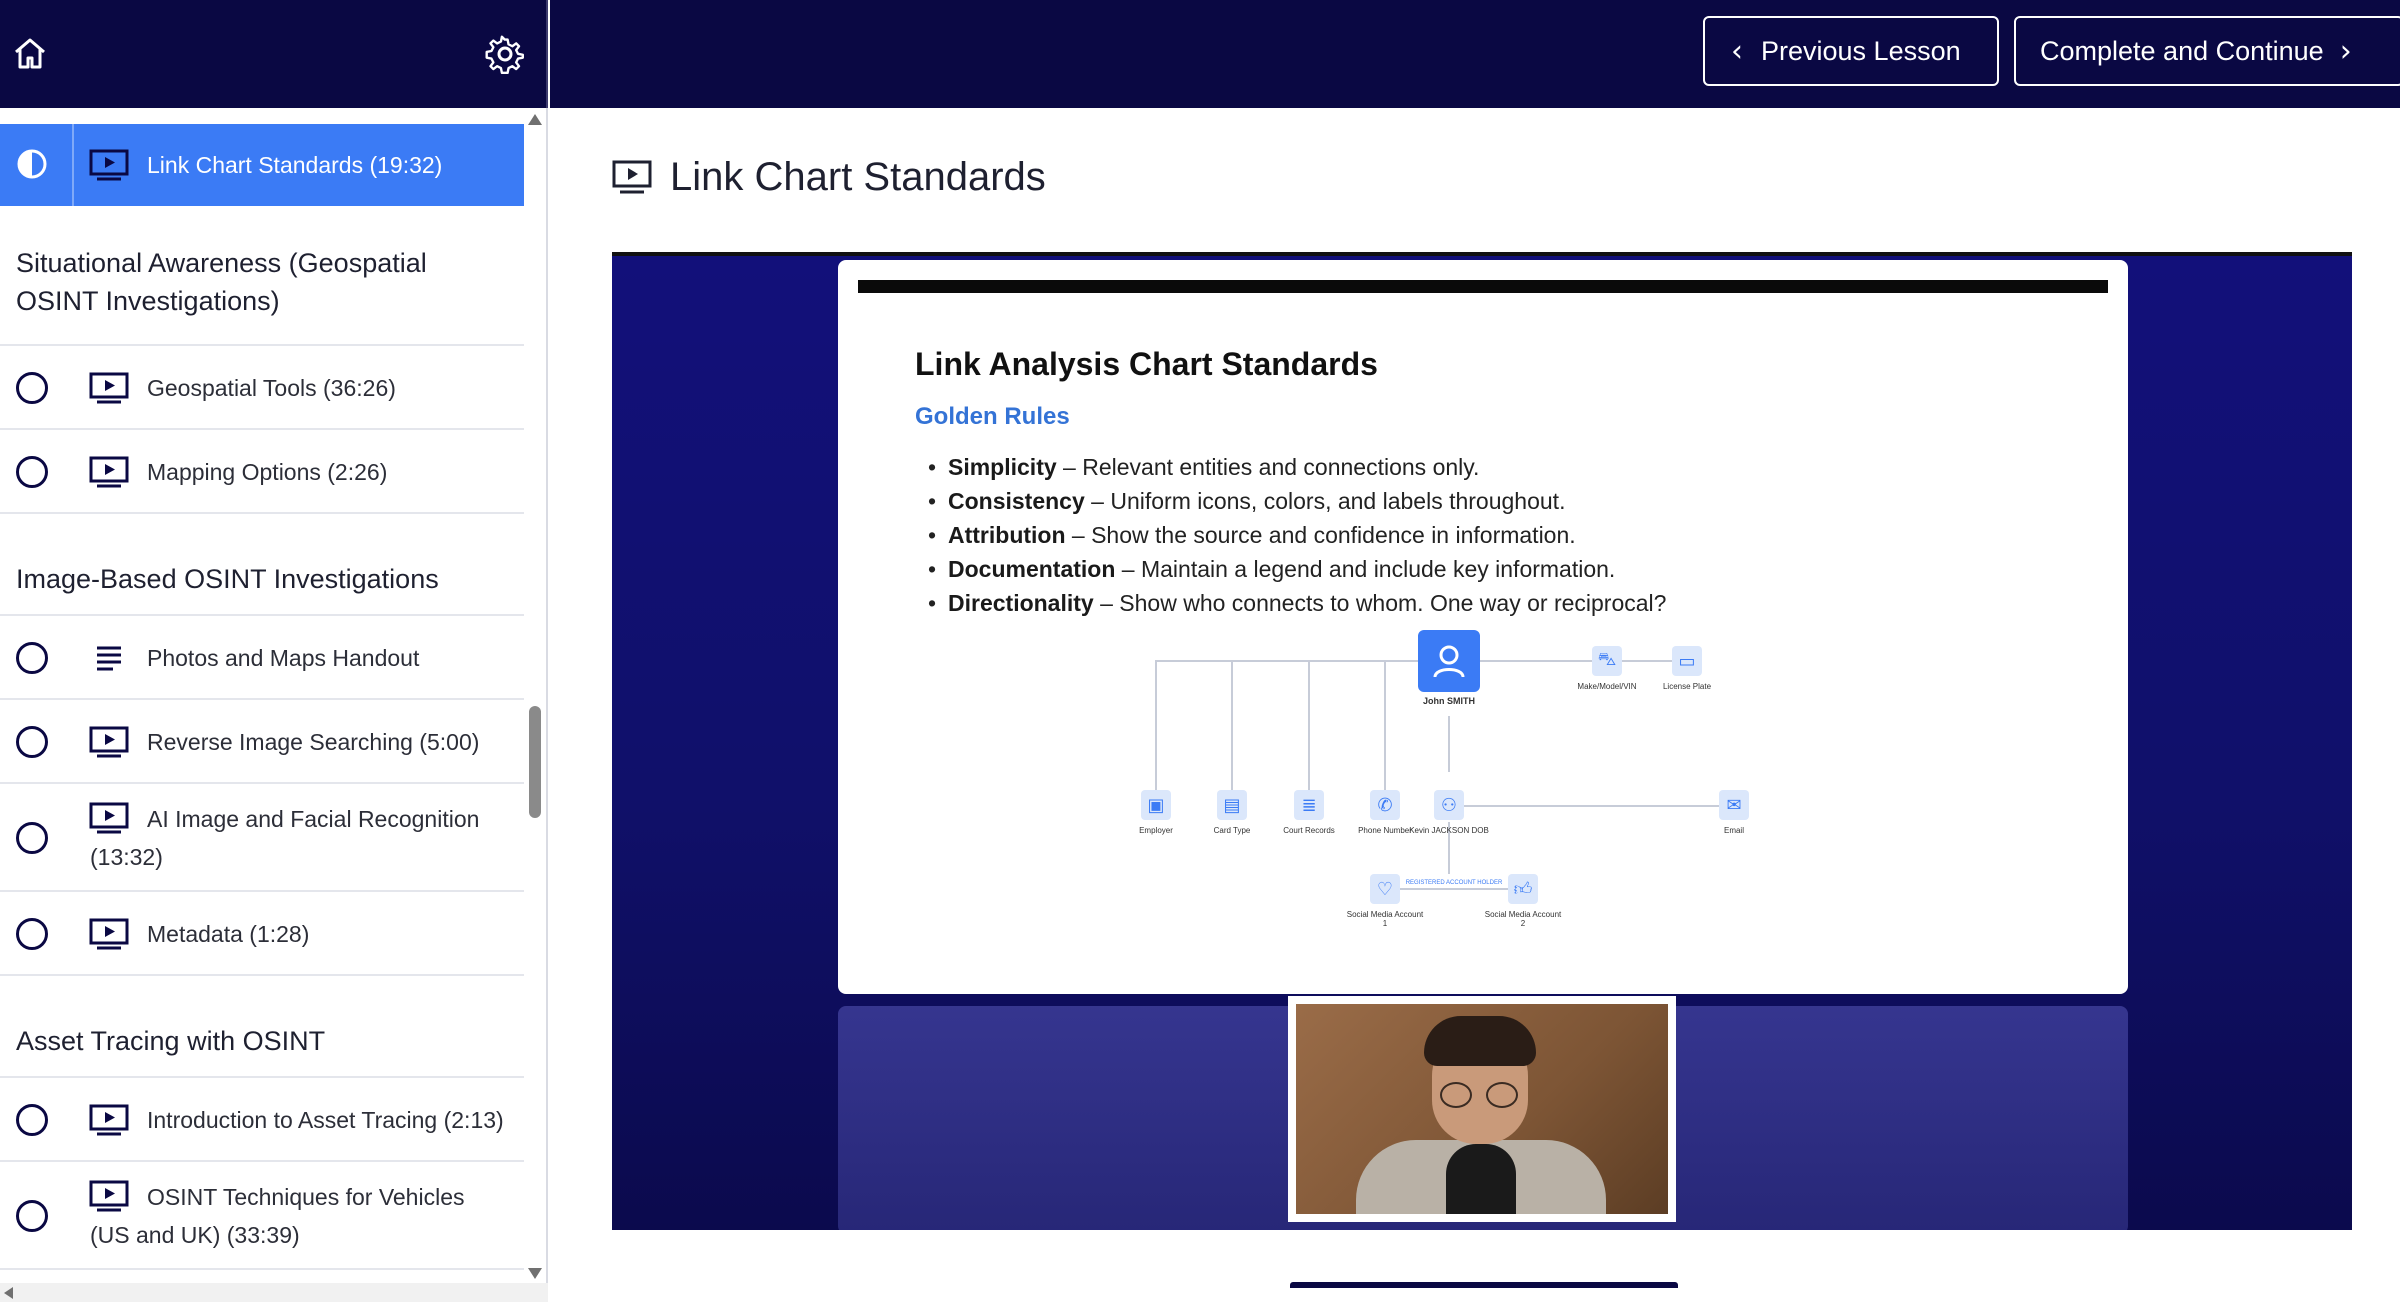 The width and height of the screenshot is (2400, 1302). Describe the element at coordinates (1454, 883) in the screenshot. I see `link-label: REGISTERED ACCOUNT HOLDER` at that location.